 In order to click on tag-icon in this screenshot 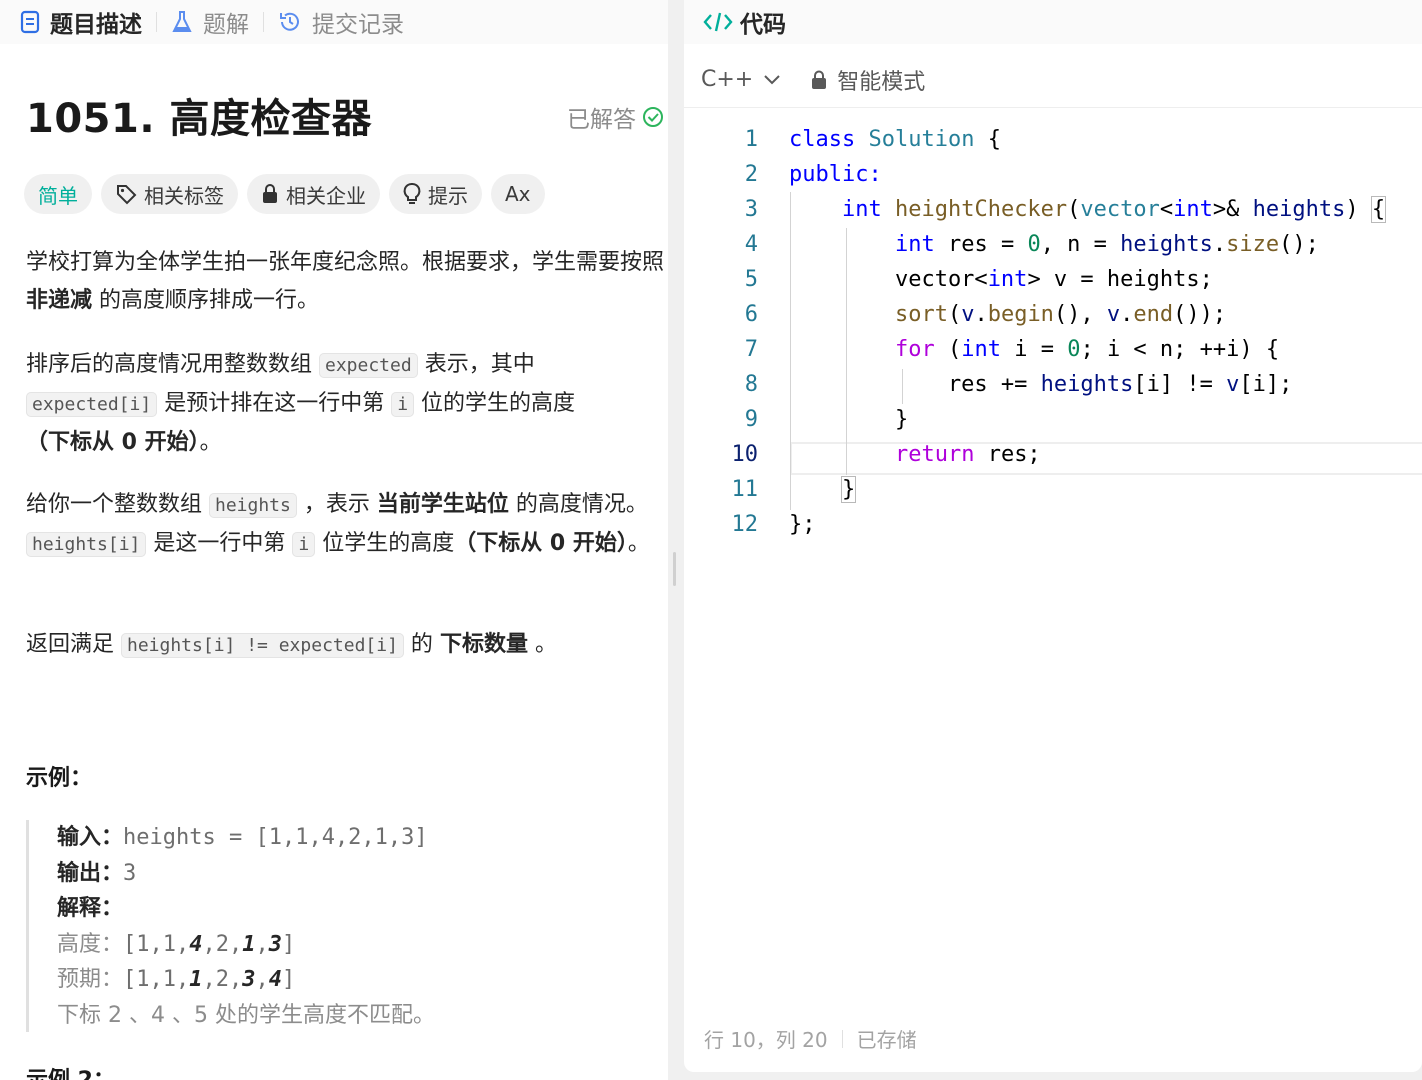, I will do `click(127, 195)`.